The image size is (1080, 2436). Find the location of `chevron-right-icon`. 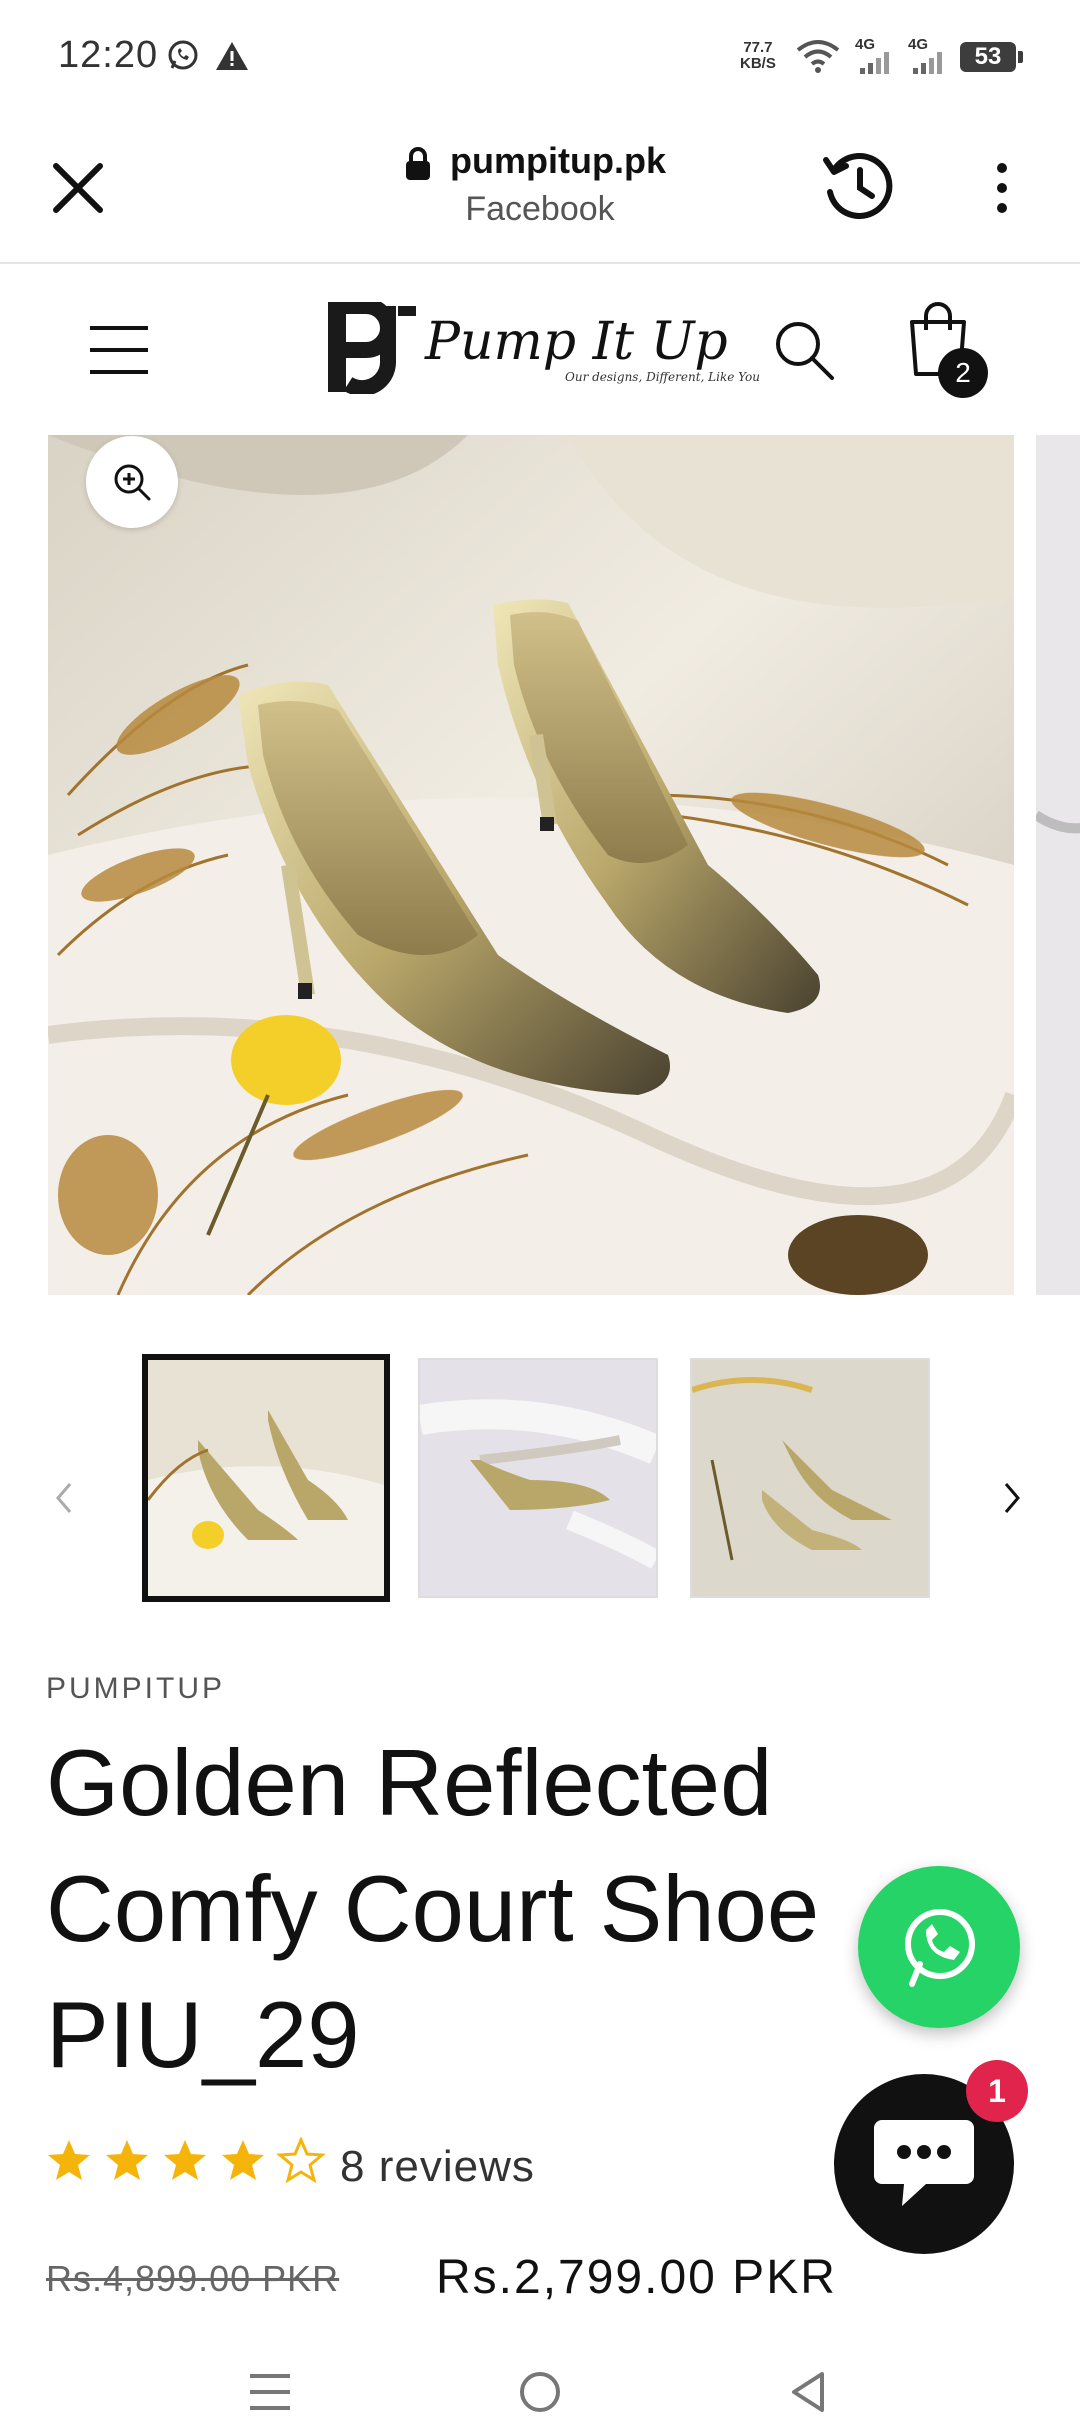

chevron-right-icon is located at coordinates (1012, 1498).